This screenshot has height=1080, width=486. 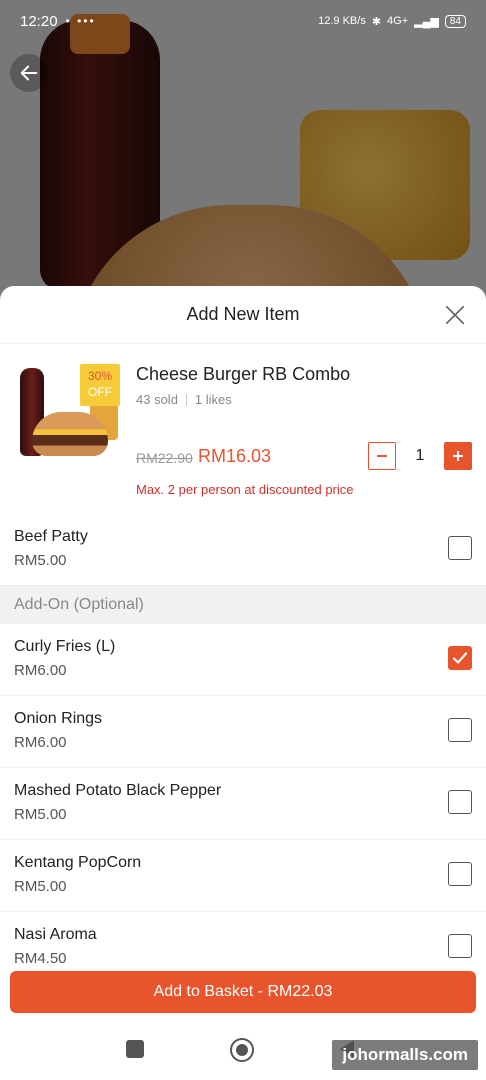 What do you see at coordinates (118, 790) in the screenshot?
I see `addon-name: Mashed Potato Black Pepper` at bounding box center [118, 790].